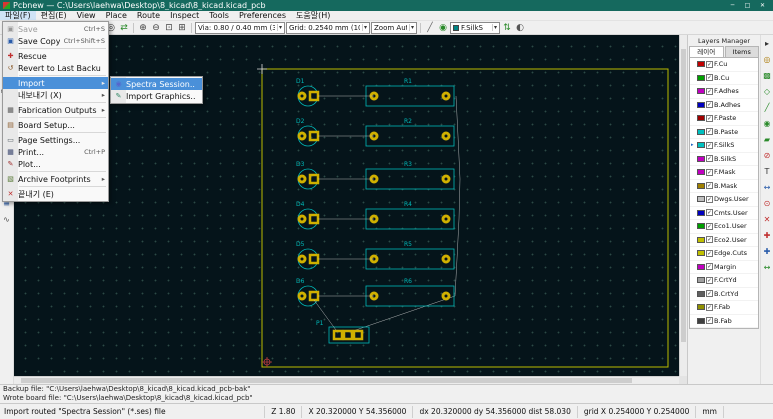 The height and width of the screenshot is (419, 773). Describe the element at coordinates (507, 28) in the screenshot. I see `layer-pair-icon: ⇅` at that location.